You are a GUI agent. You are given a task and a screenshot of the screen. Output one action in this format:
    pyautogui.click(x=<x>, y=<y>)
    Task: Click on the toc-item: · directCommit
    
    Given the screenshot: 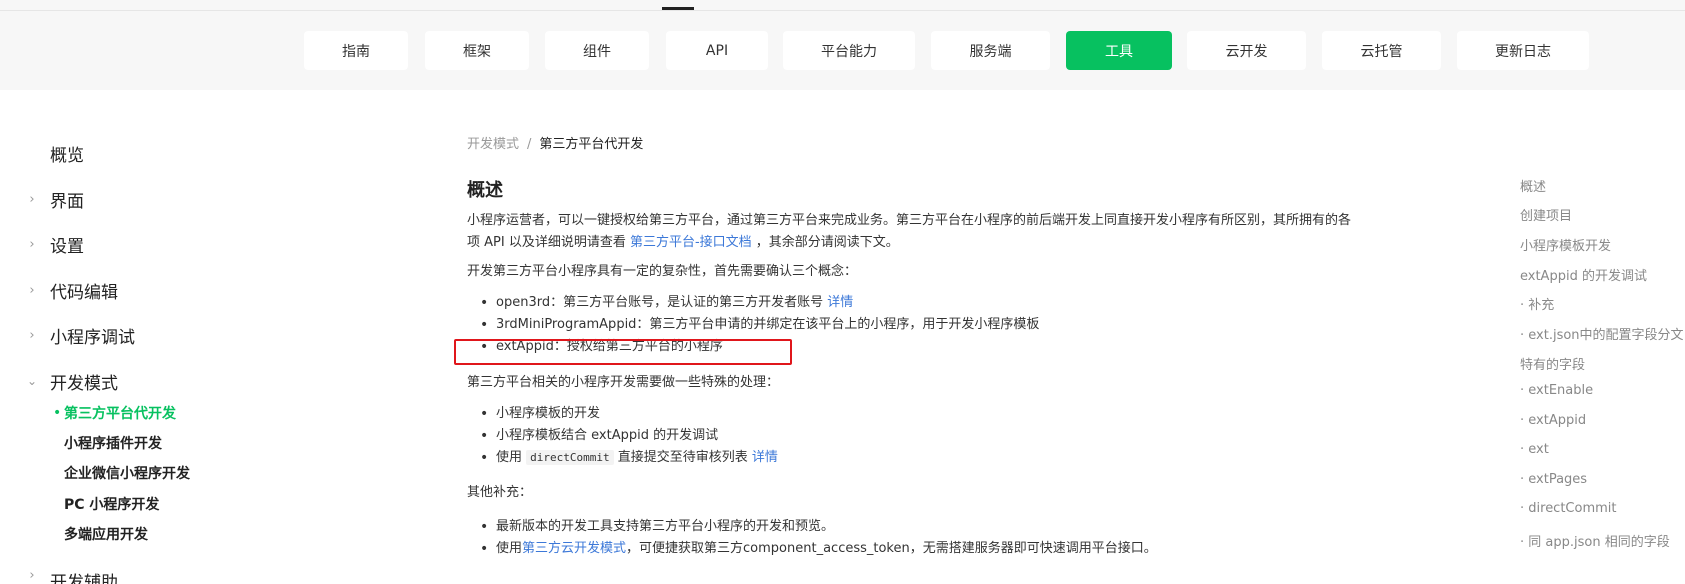 What is the action you would take?
    pyautogui.click(x=1568, y=508)
    